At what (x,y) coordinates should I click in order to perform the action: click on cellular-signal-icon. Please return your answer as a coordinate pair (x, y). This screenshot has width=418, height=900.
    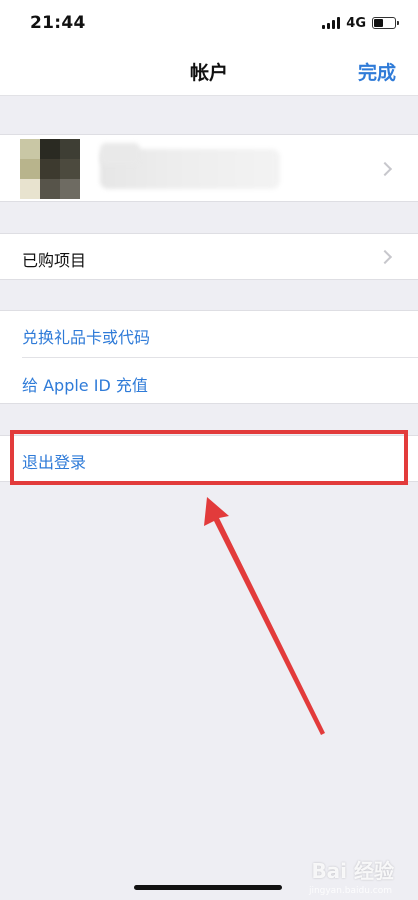
    Looking at the image, I should click on (331, 23).